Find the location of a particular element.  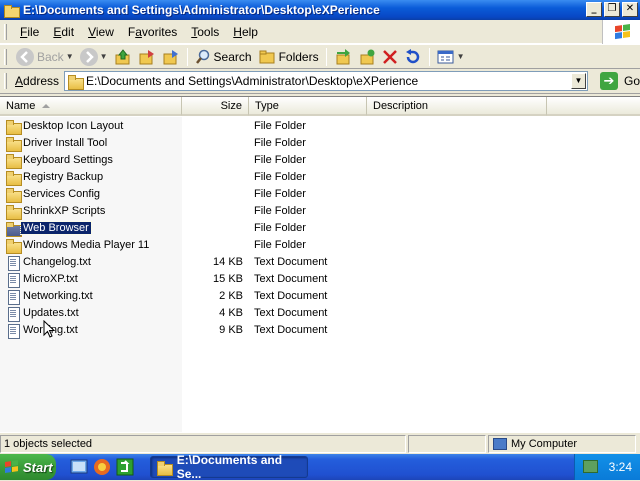

list-item: Updates.txt 4 KB Text Document is located at coordinates (320, 313).